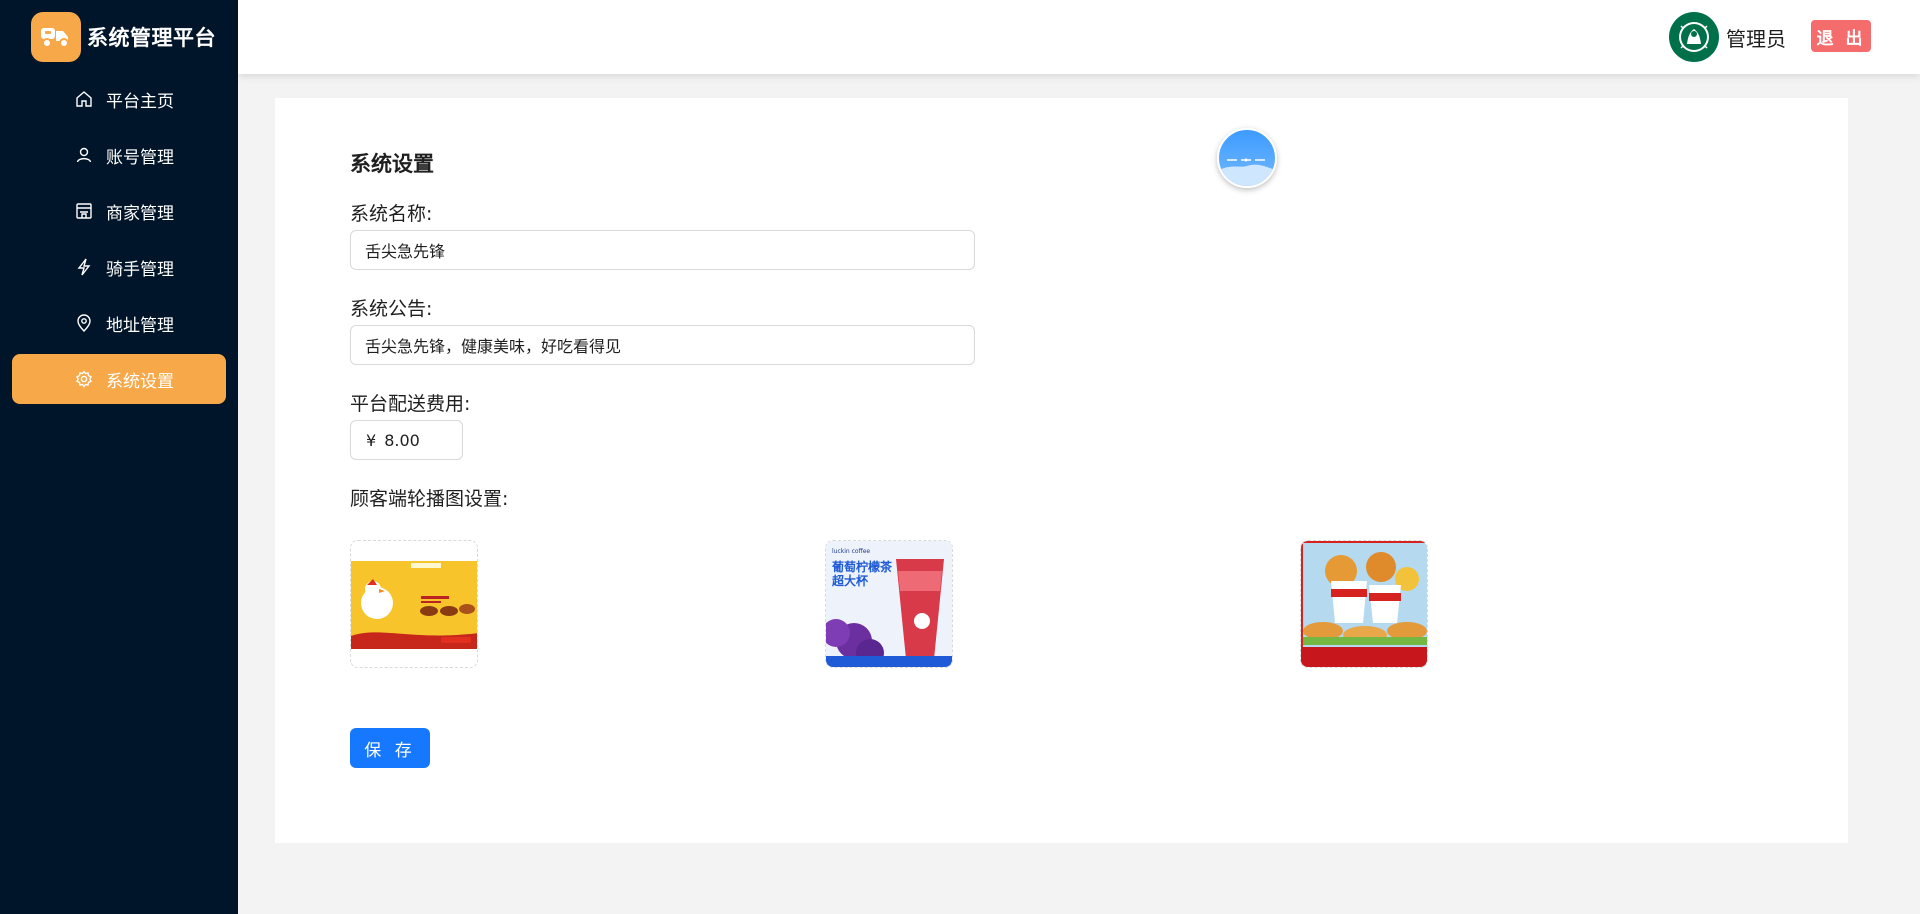 The height and width of the screenshot is (914, 1920). Describe the element at coordinates (429, 499) in the screenshot. I see `carousel-label: 顾客端轮播图设置:` at that location.